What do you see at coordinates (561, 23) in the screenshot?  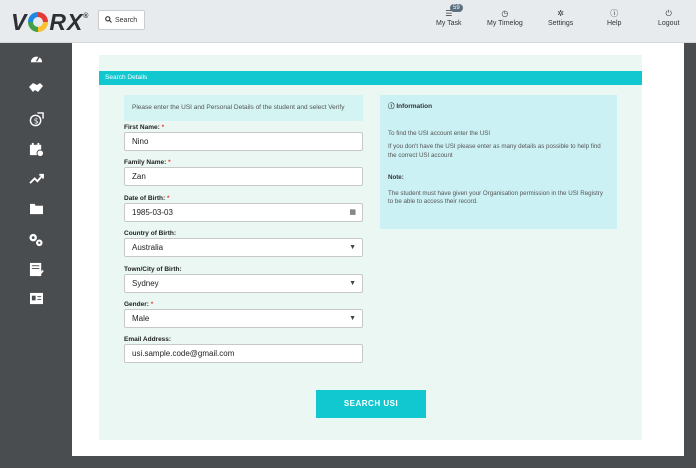 I see `nav-settings-label: Settings` at bounding box center [561, 23].